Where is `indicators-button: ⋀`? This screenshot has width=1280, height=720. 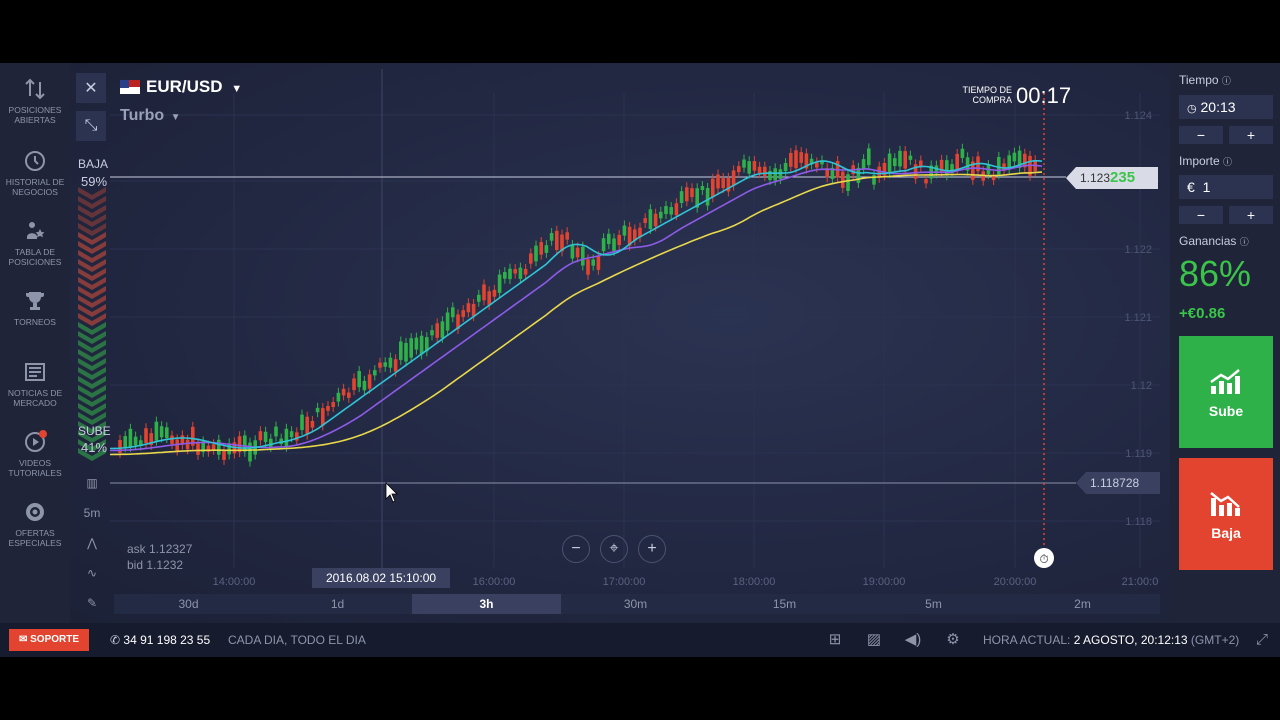 indicators-button: ⋀ is located at coordinates (92, 543).